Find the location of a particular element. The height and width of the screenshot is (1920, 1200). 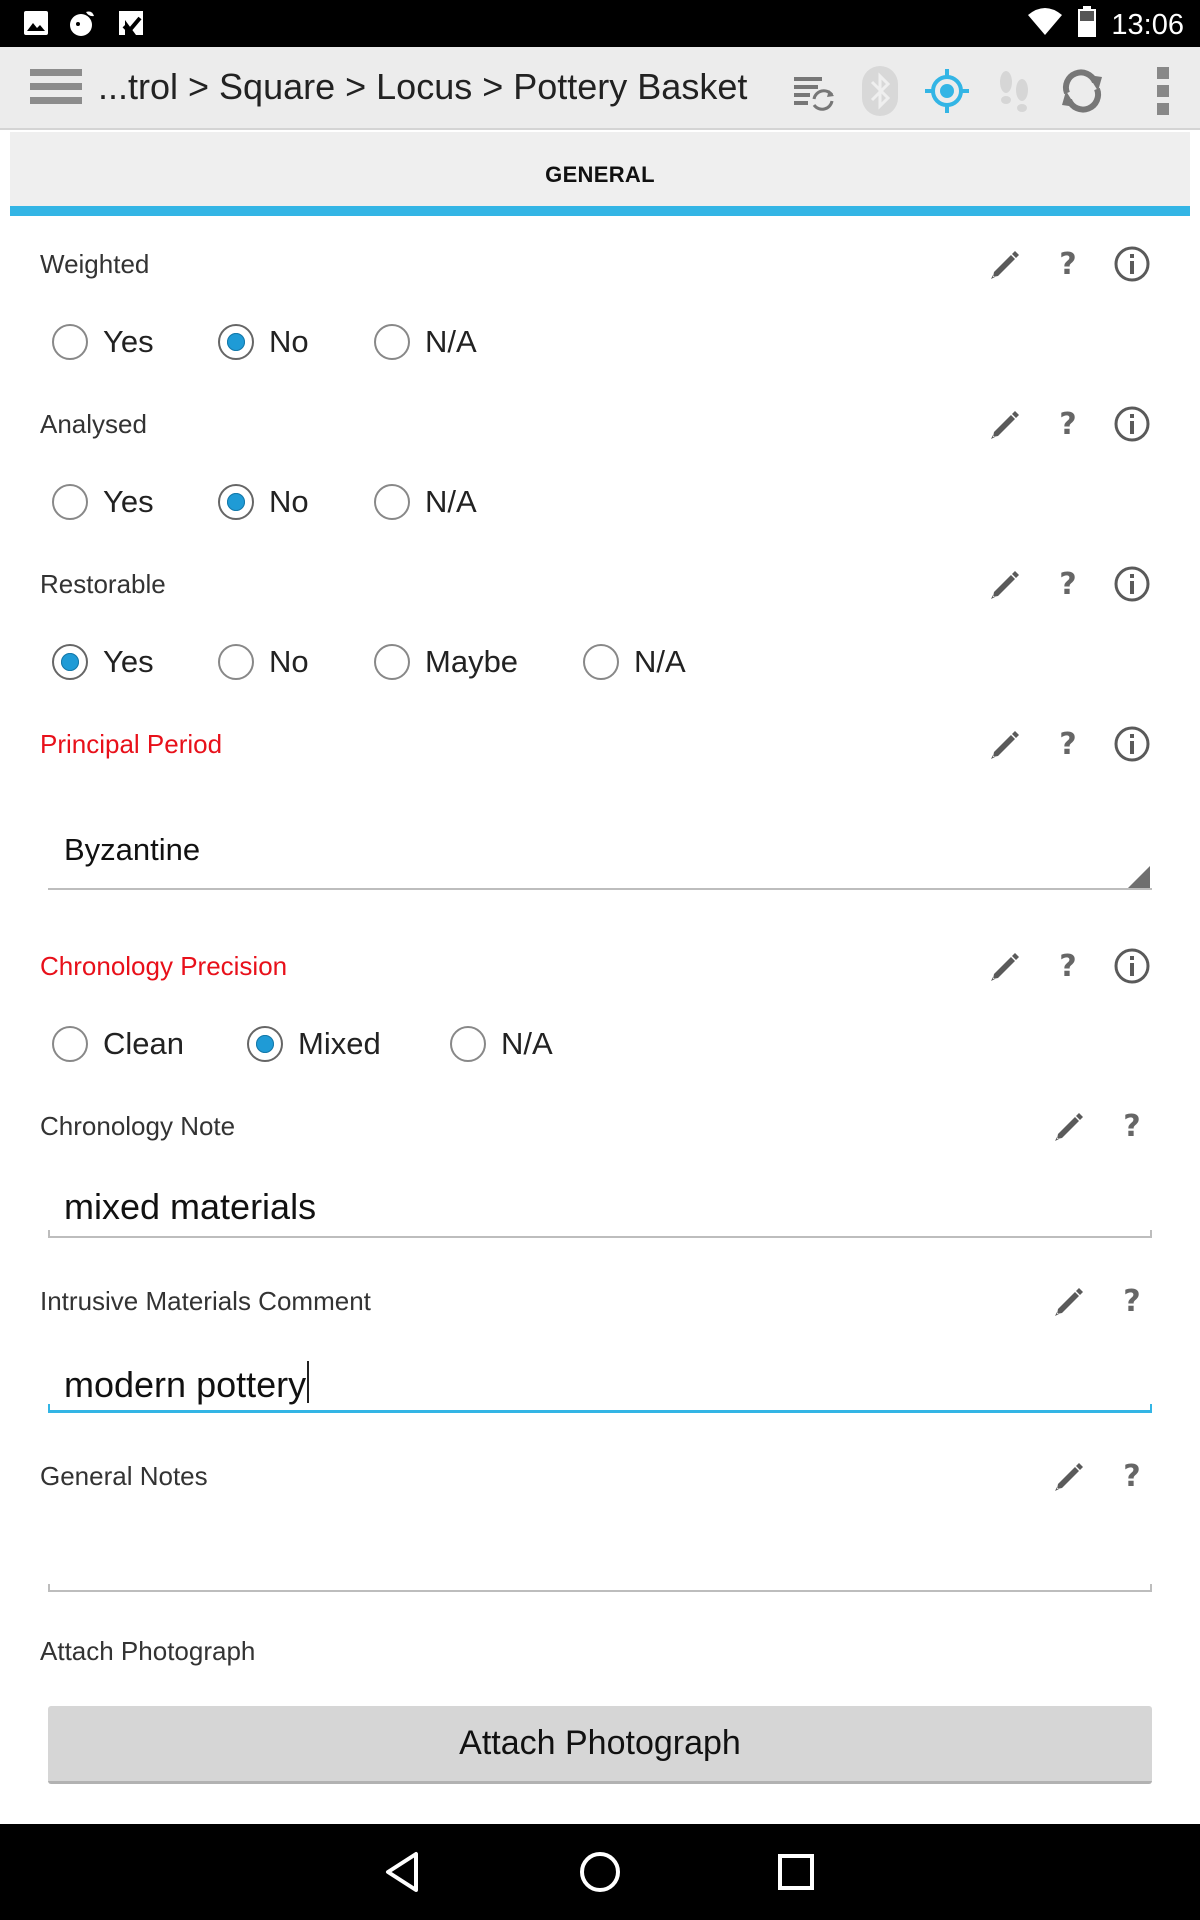

restorable-actions: ? is located at coordinates (1056, 584).